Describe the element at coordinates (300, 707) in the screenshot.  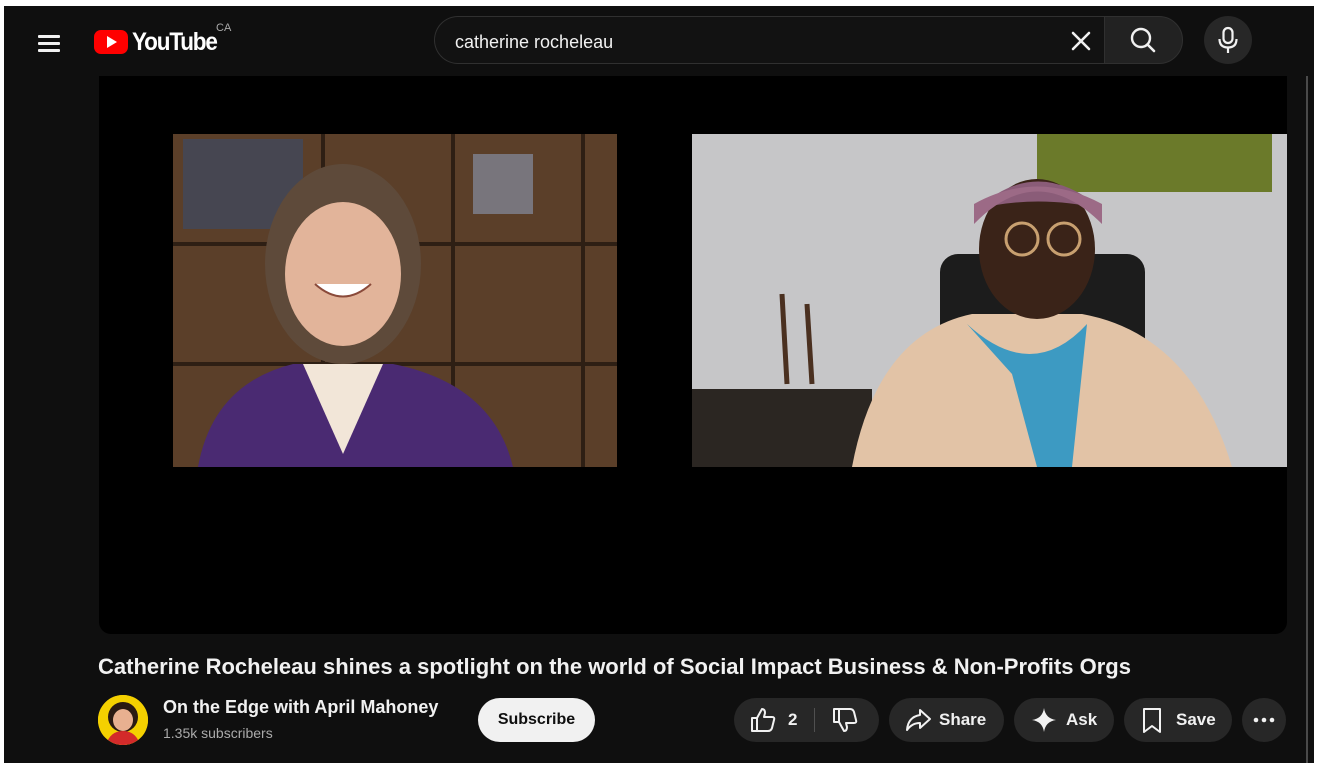
I see `channel-name: On the Edge with April Mahoney` at that location.